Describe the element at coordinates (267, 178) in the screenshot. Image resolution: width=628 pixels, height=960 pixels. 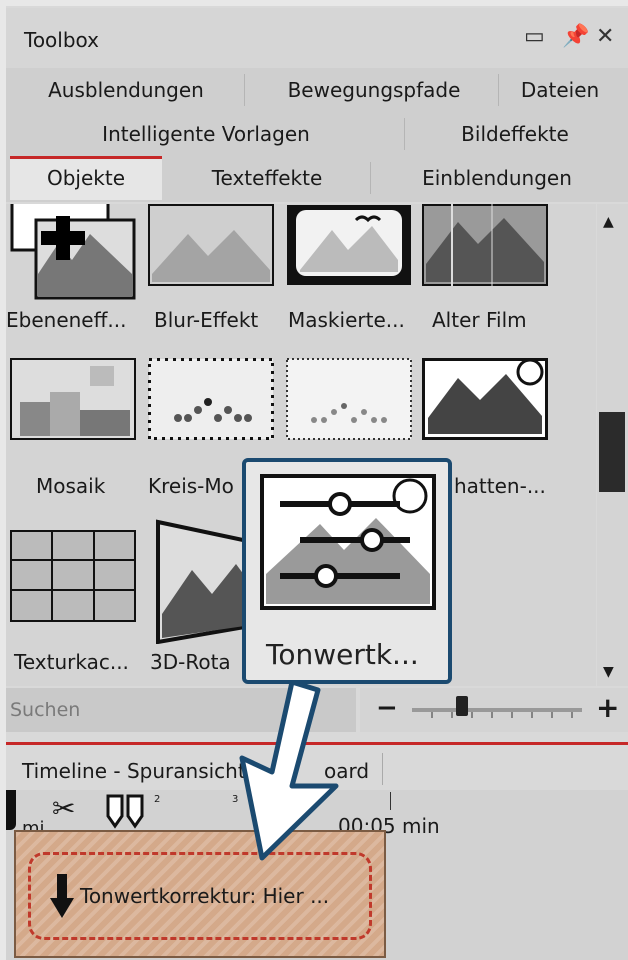
I see `tab-texteffekte: Texteffekte` at that location.